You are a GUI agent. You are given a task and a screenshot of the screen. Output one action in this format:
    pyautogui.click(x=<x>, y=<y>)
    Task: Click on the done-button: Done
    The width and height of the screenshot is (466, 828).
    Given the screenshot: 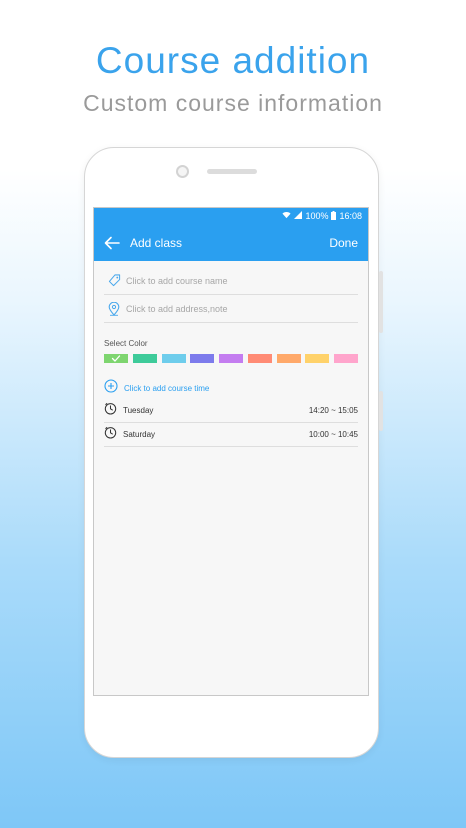 What is the action you would take?
    pyautogui.click(x=343, y=243)
    